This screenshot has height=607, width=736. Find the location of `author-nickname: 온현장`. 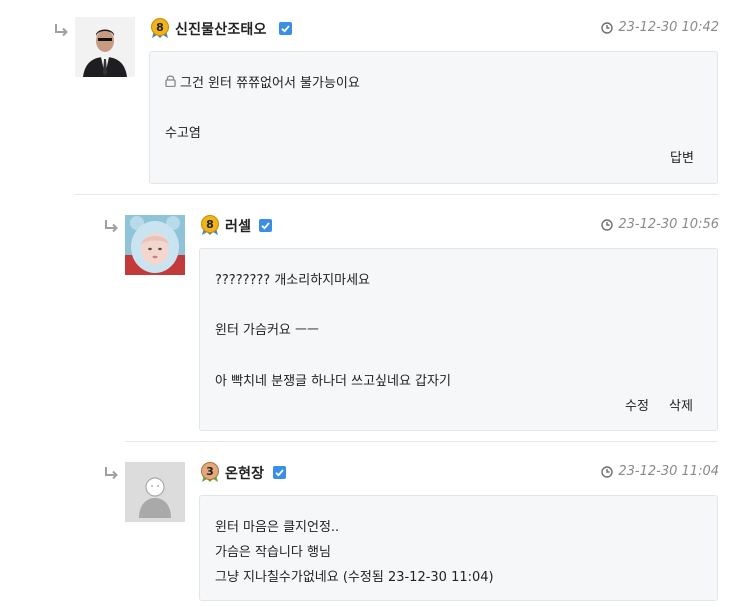

author-nickname: 온현장 is located at coordinates (244, 473).